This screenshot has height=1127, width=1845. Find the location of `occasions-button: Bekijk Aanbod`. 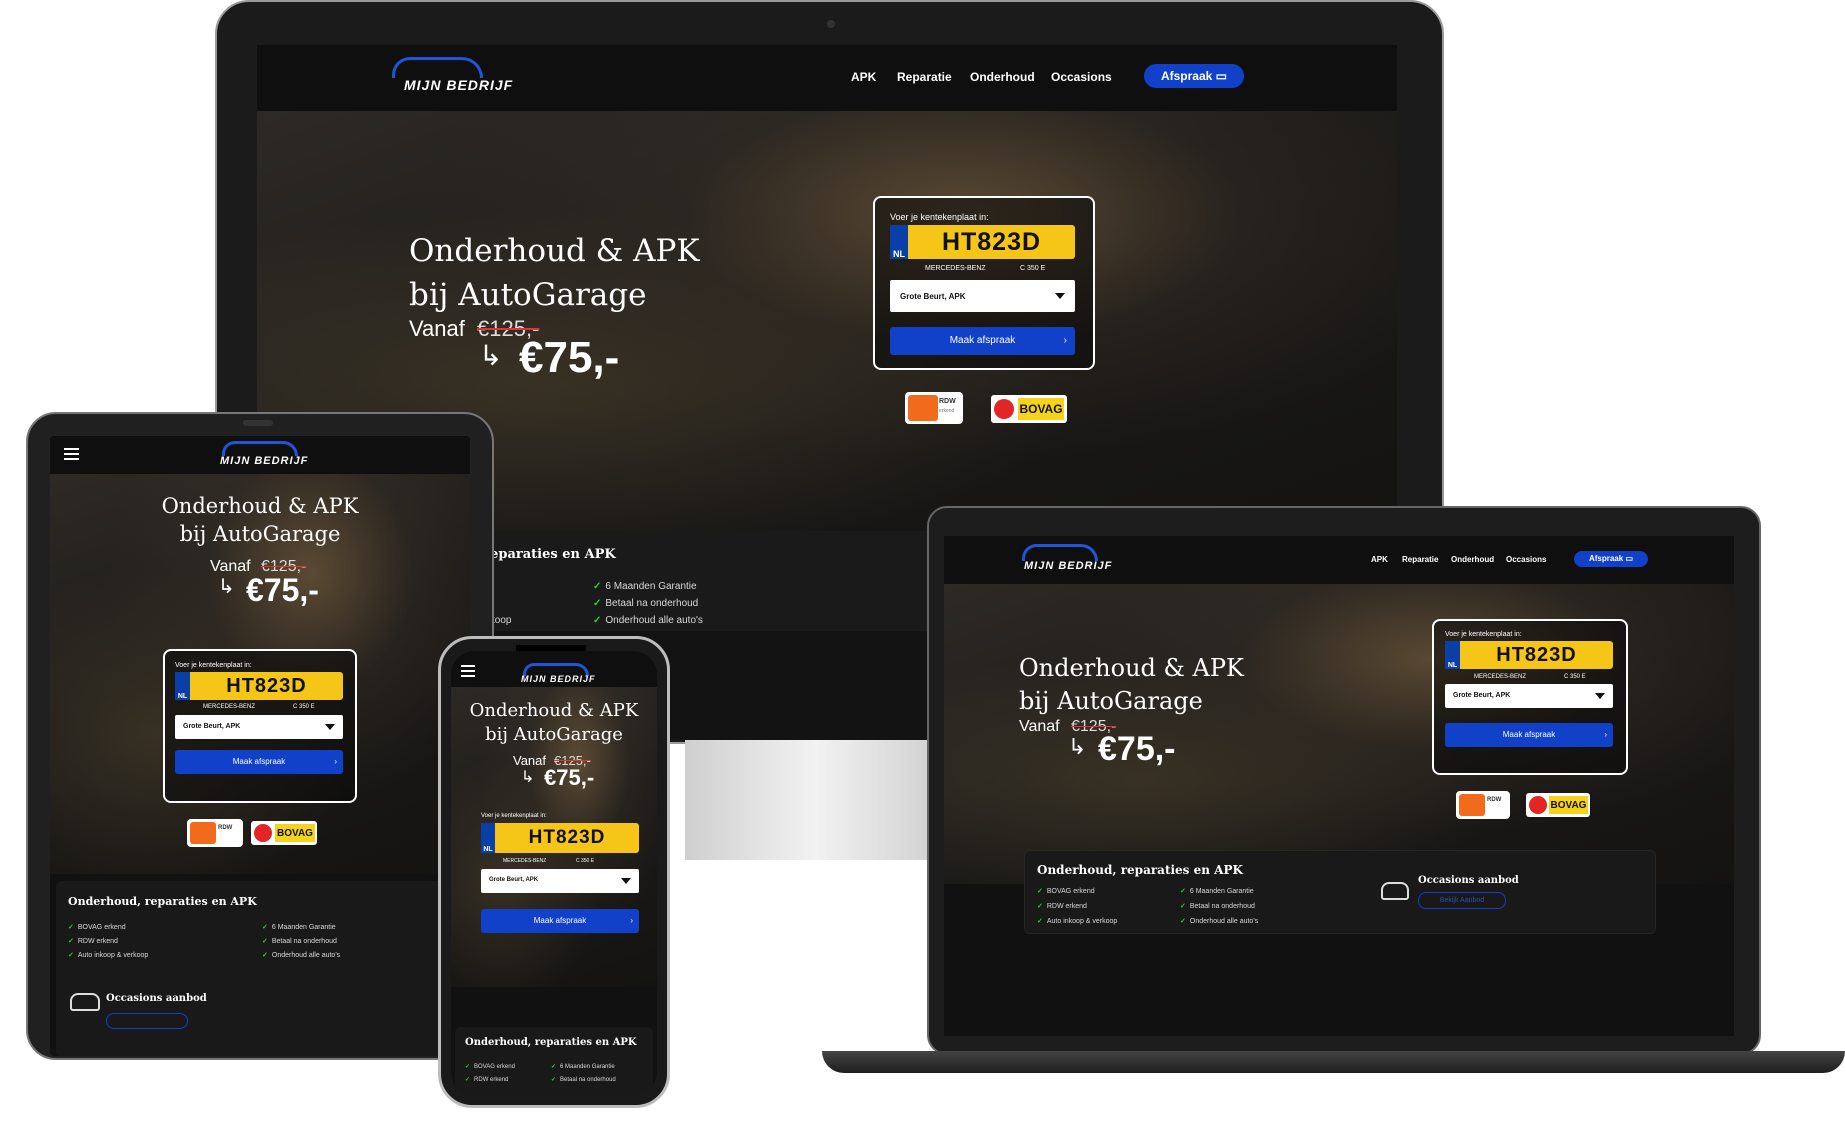

occasions-button: Bekijk Aanbod is located at coordinates (1462, 900).